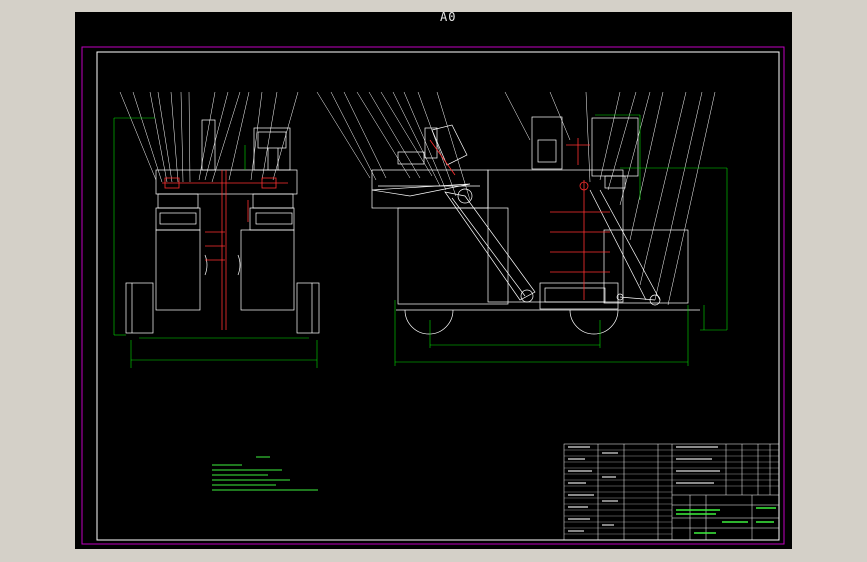 The width and height of the screenshot is (867, 562). Describe the element at coordinates (265, 473) in the screenshot. I see `technical-requirements` at that location.